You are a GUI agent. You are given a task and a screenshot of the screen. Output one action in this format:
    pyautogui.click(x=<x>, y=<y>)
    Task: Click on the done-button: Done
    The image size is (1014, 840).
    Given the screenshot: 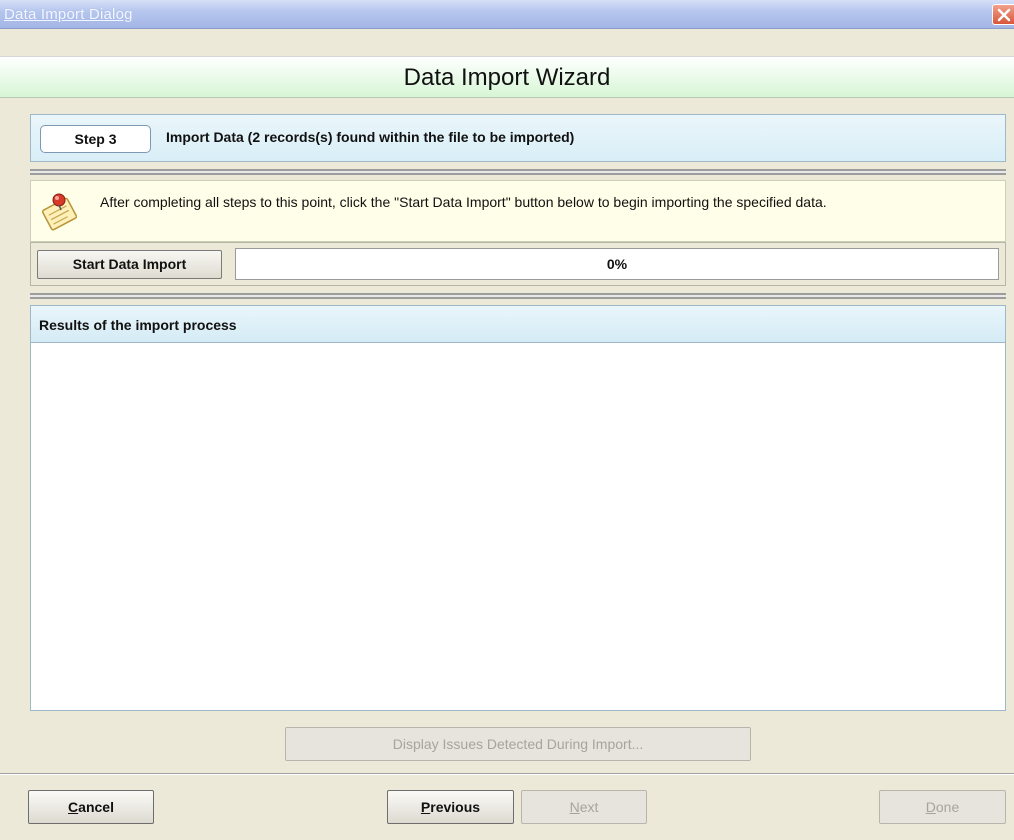 What is the action you would take?
    pyautogui.click(x=942, y=807)
    